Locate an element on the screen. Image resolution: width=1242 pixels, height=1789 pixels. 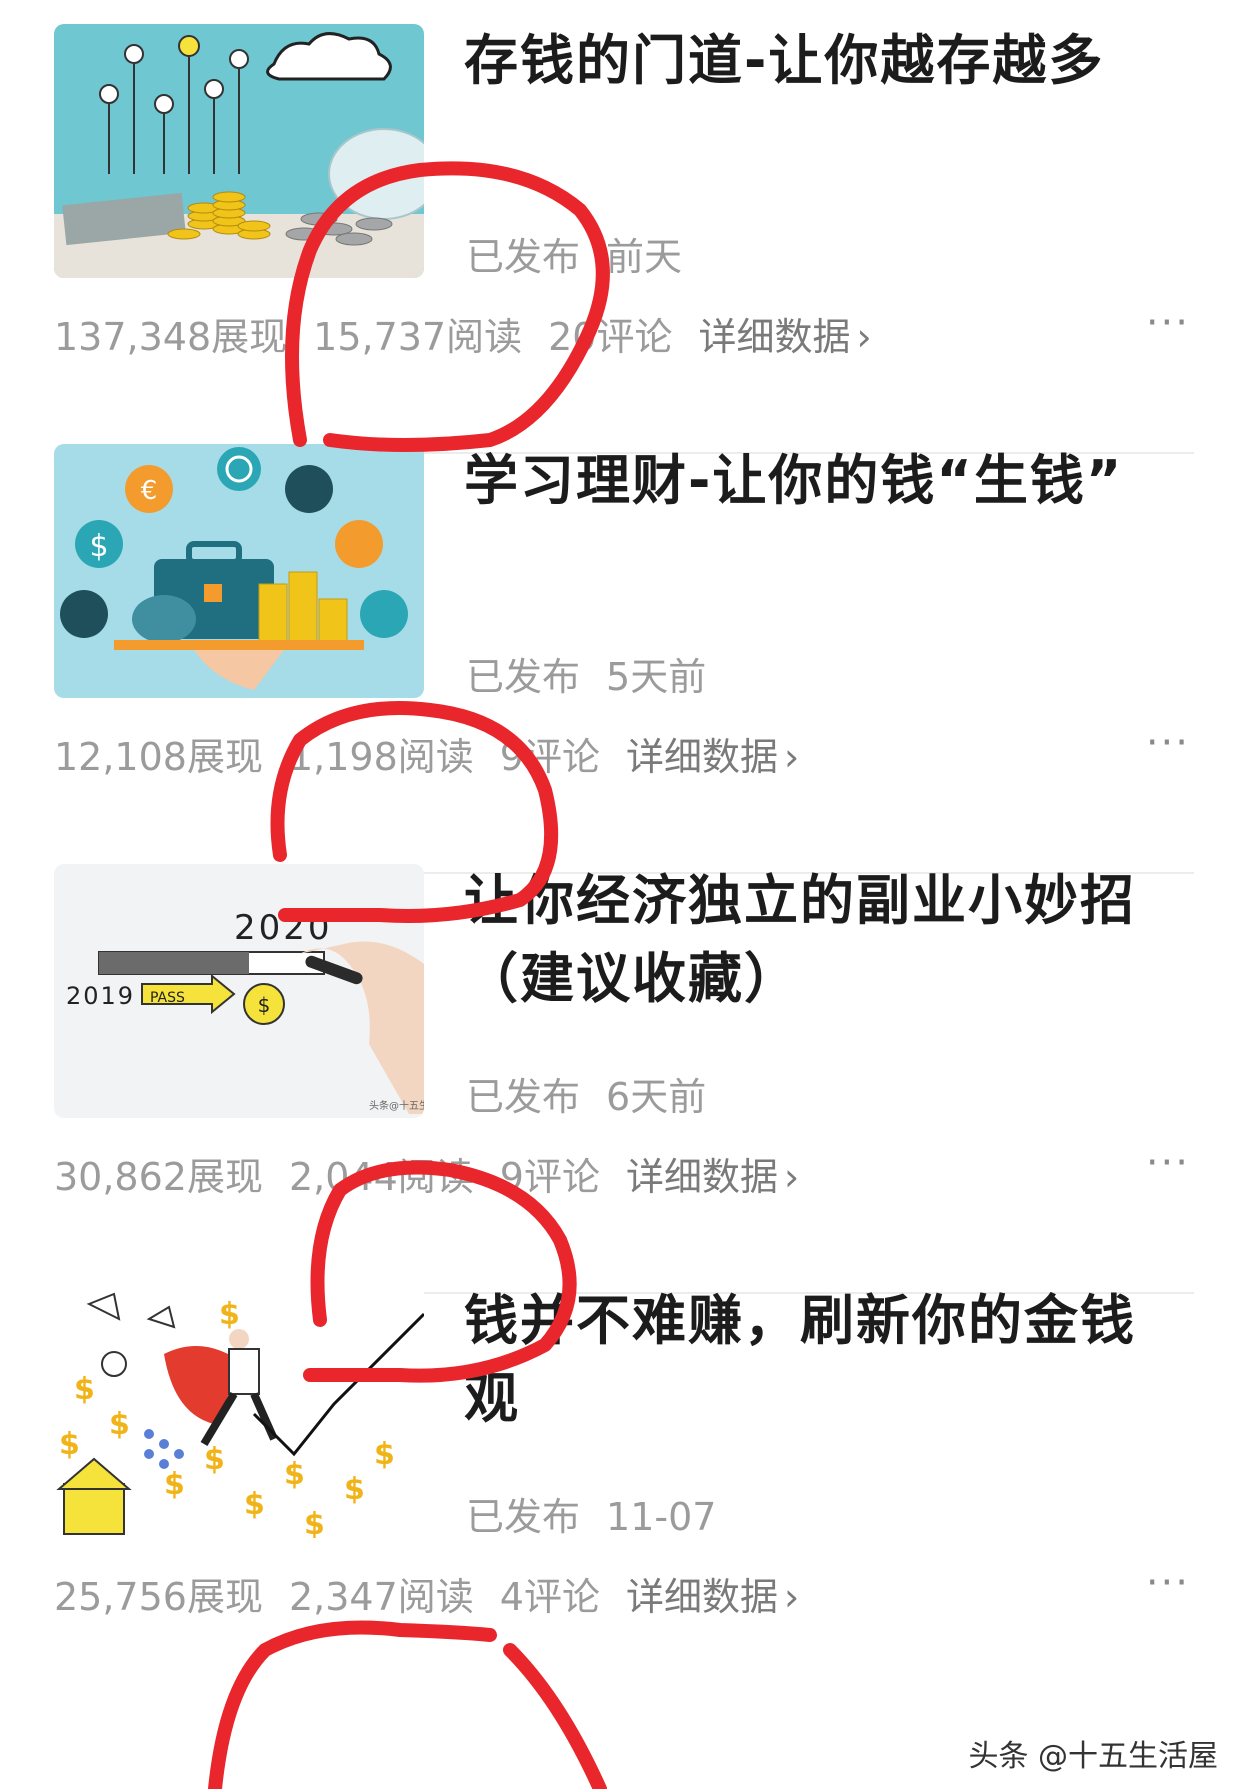
reads-count: 2,044阅读 is located at coordinates (381, 1177).